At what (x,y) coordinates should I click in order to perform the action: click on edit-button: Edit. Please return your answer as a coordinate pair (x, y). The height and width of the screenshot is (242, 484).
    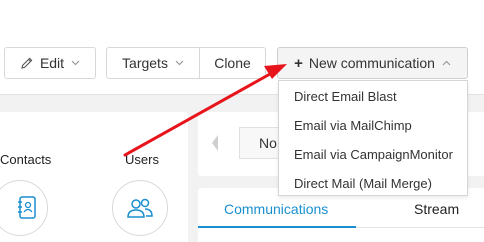
    Looking at the image, I should click on (50, 63).